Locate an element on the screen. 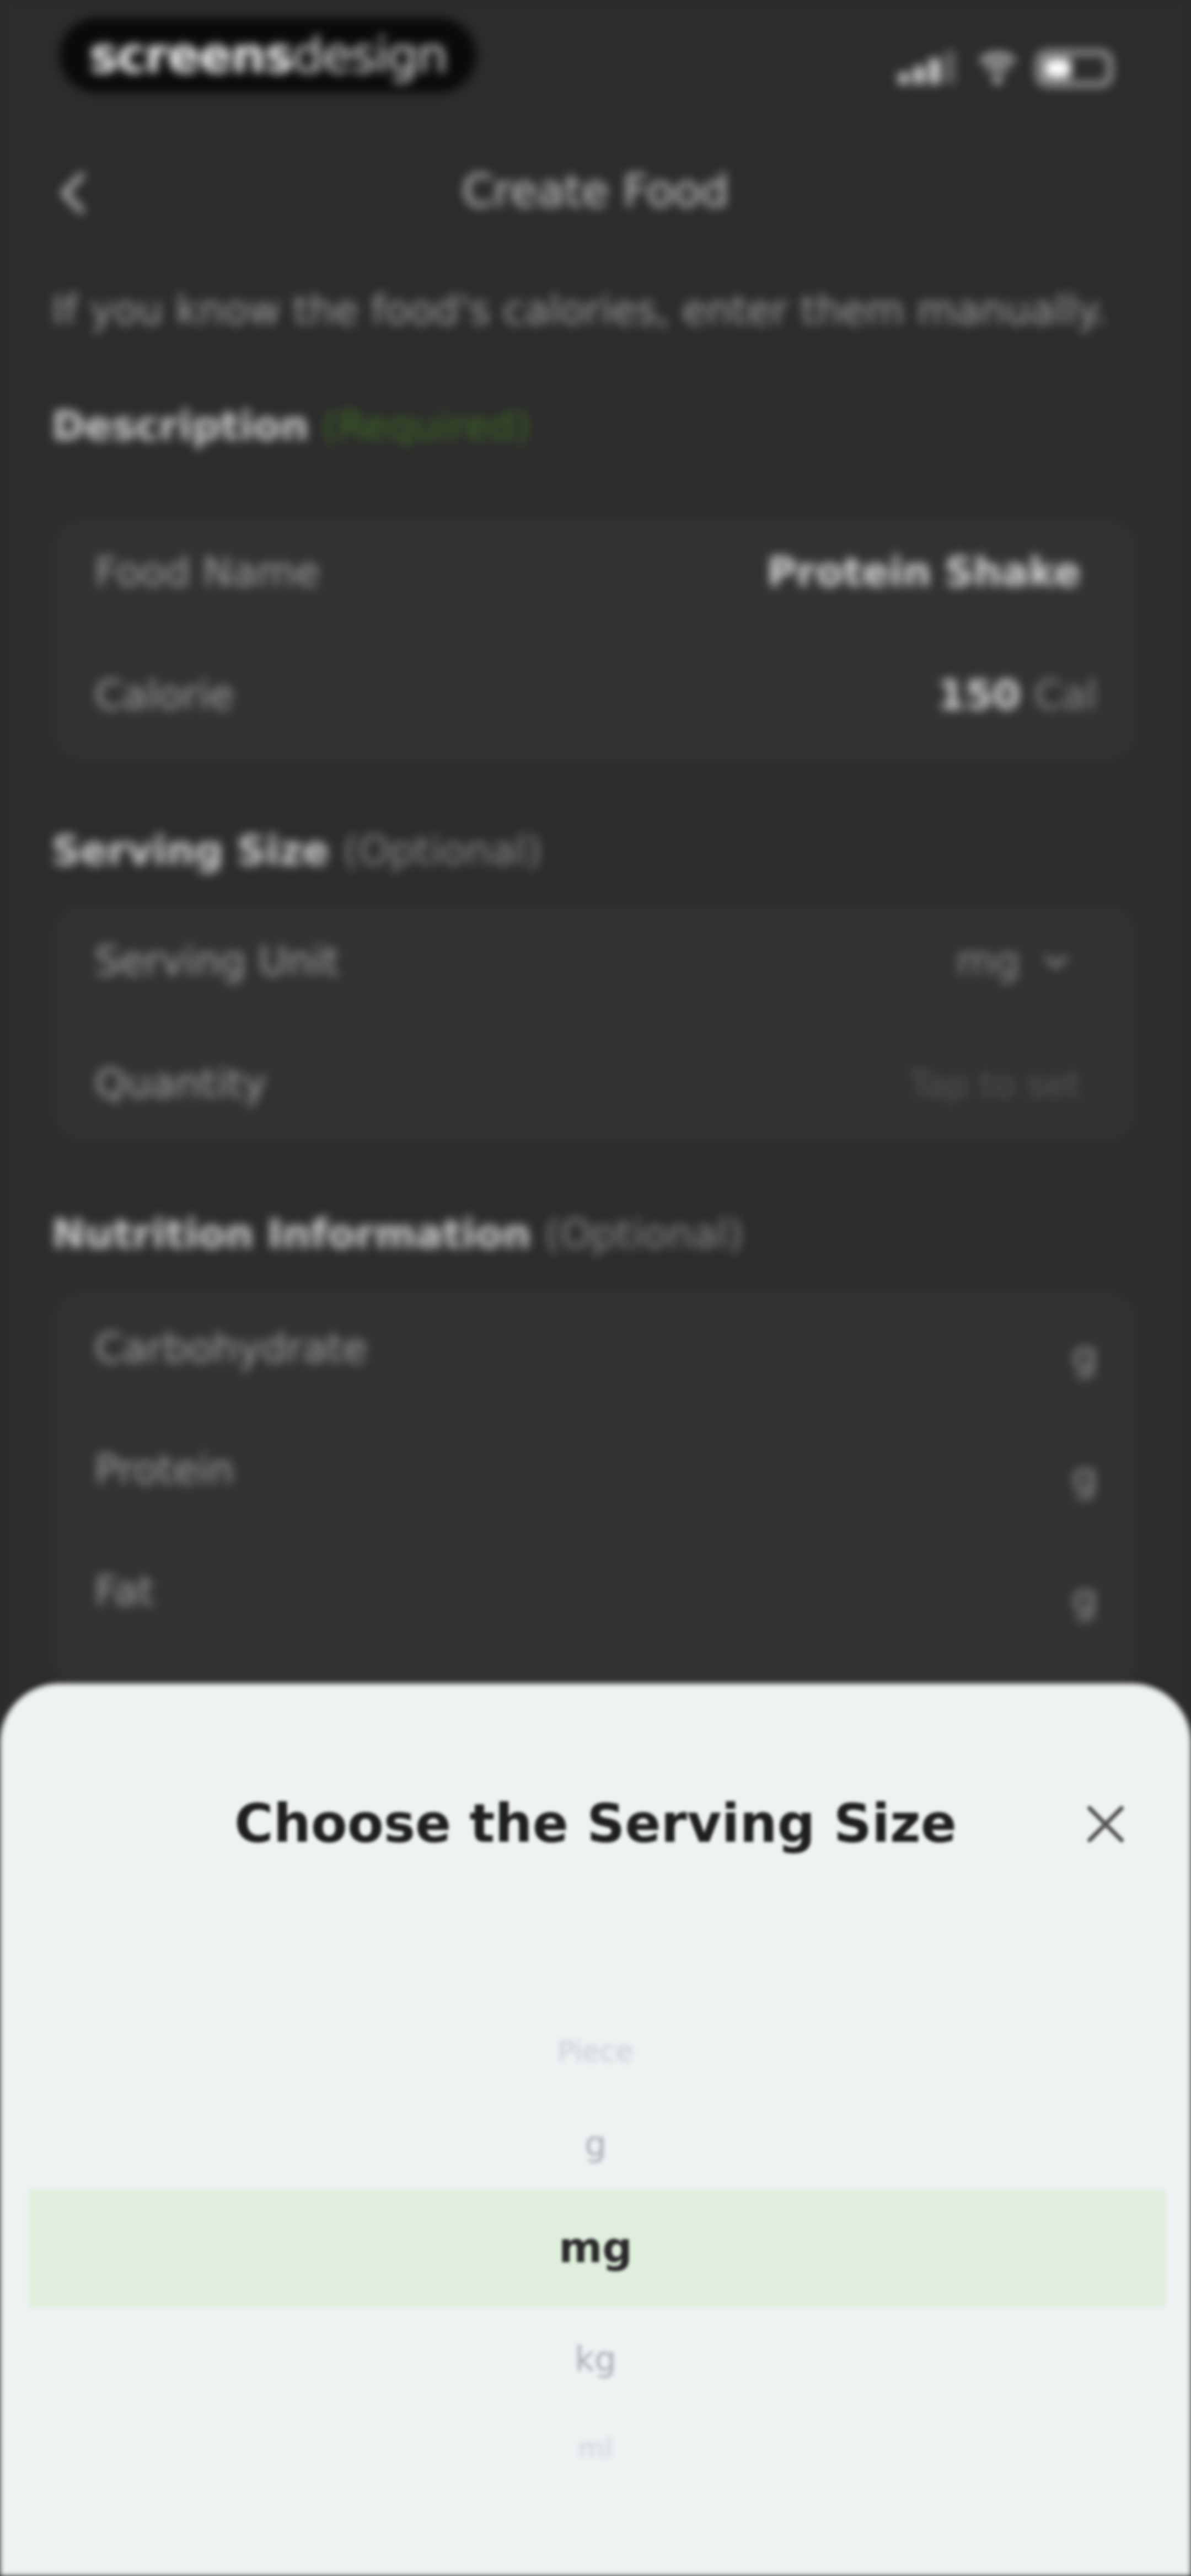 Image resolution: width=1191 pixels, height=2576 pixels. cellular-signal-icon is located at coordinates (927, 67).